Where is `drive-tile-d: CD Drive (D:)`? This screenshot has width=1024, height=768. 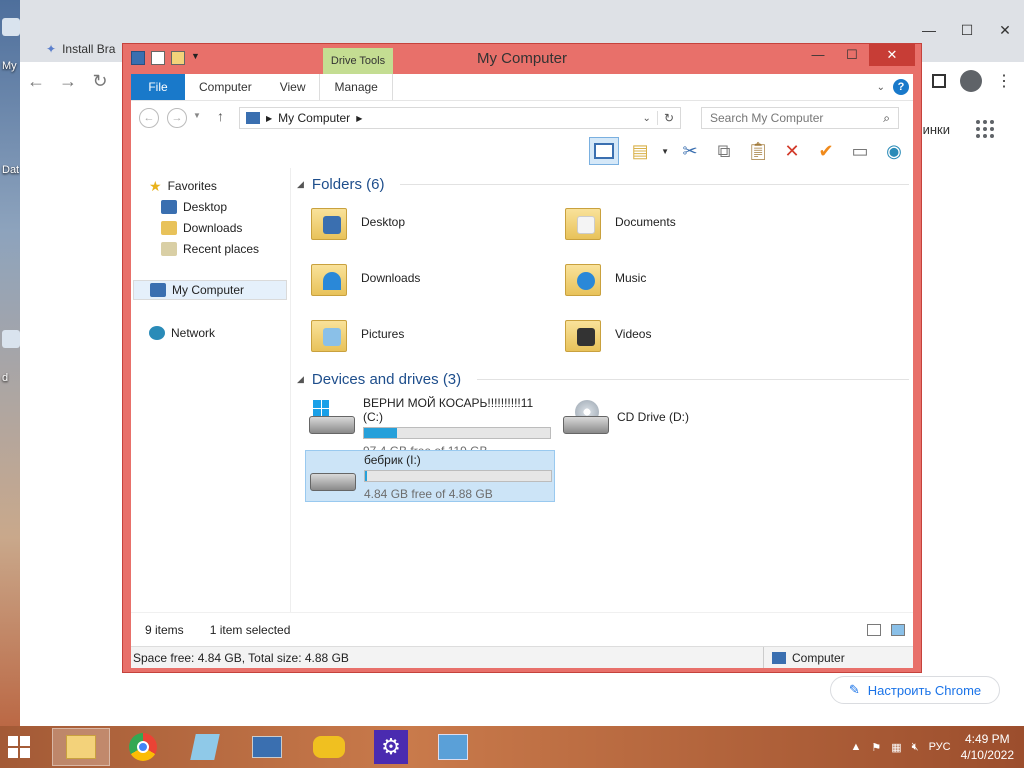 drive-tile-d: CD Drive (D:) is located at coordinates (684, 420).